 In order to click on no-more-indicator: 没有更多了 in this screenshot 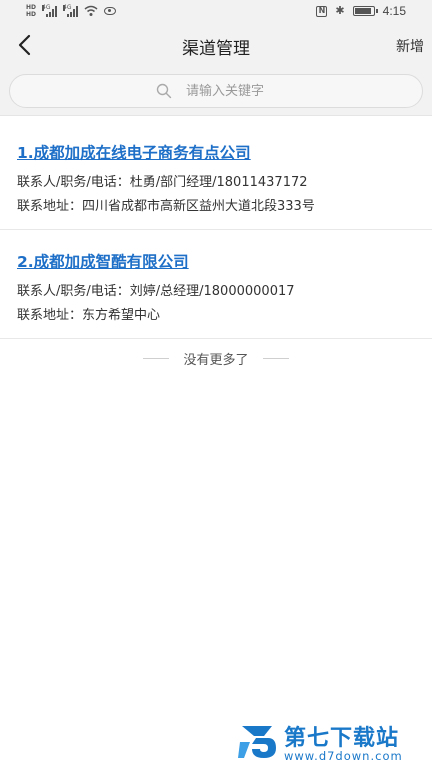, I will do `click(216, 358)`.